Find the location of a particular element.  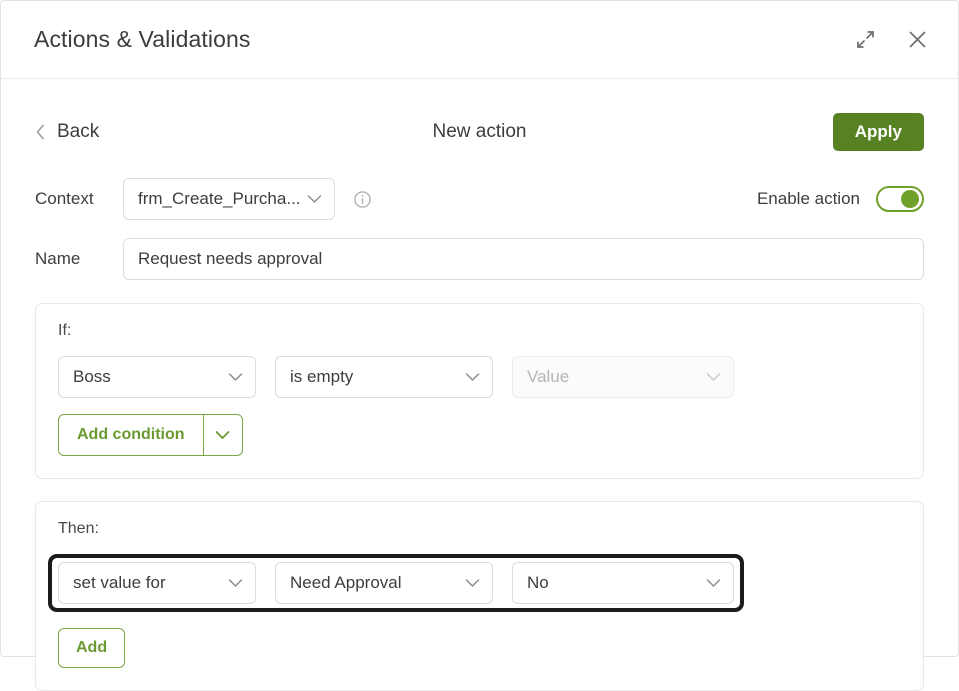

condition-row: Boss is empty Value is located at coordinates (479, 377).